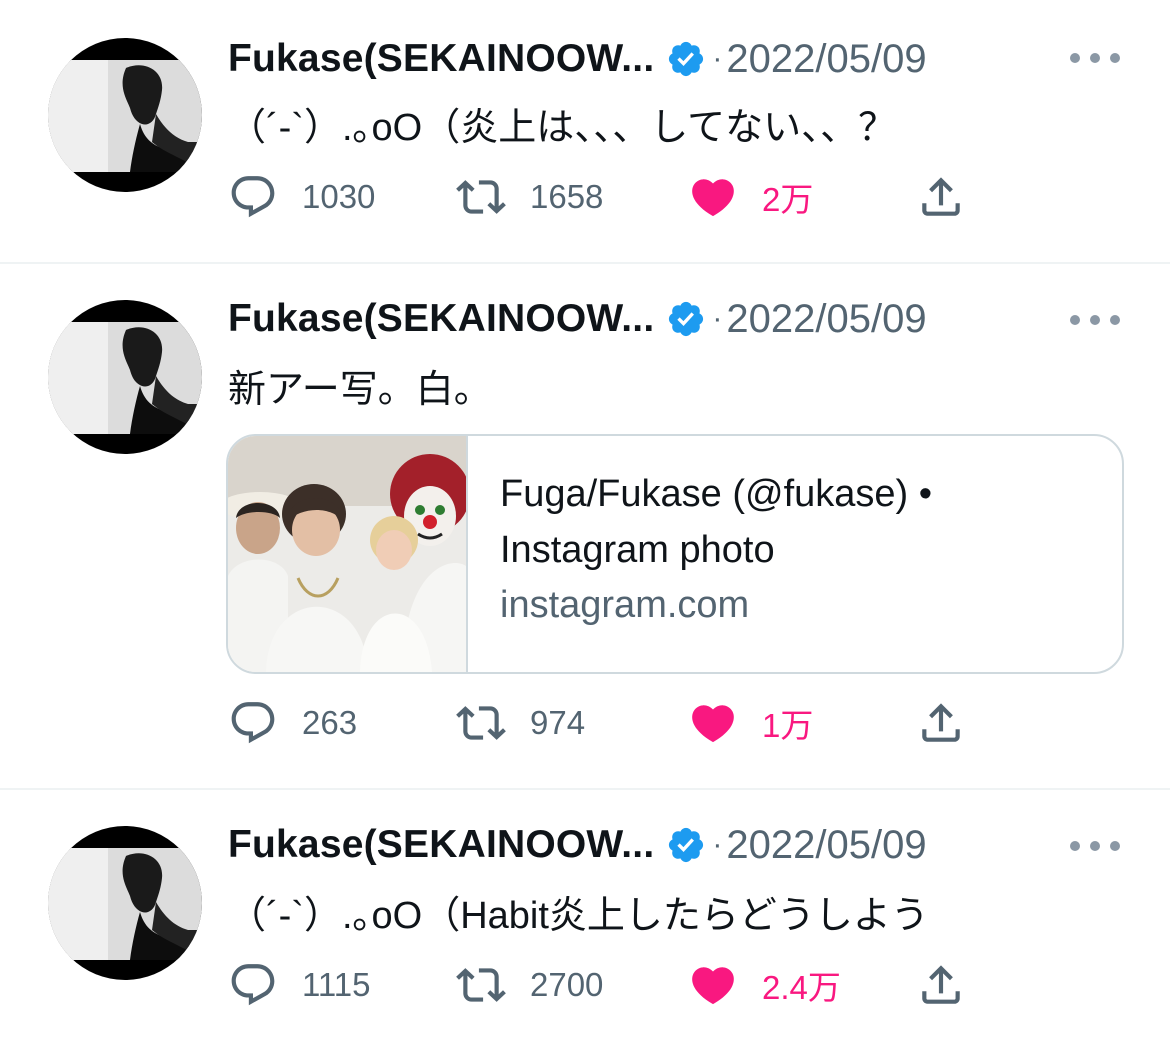  Describe the element at coordinates (339, 196) in the screenshot. I see `reply-count: 1030` at that location.